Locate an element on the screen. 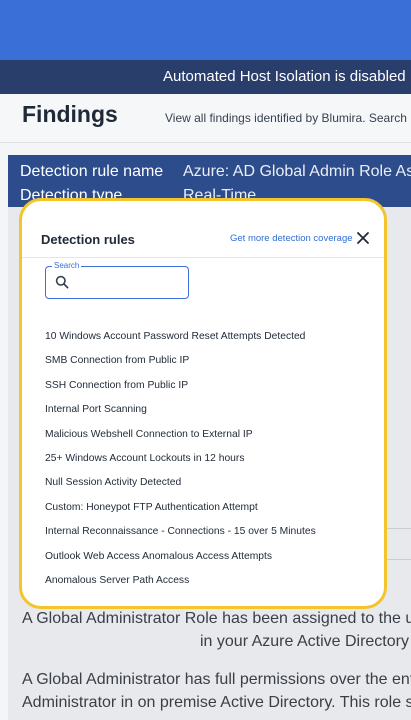 The width and height of the screenshot is (411, 720). search-label: Search is located at coordinates (67, 265).